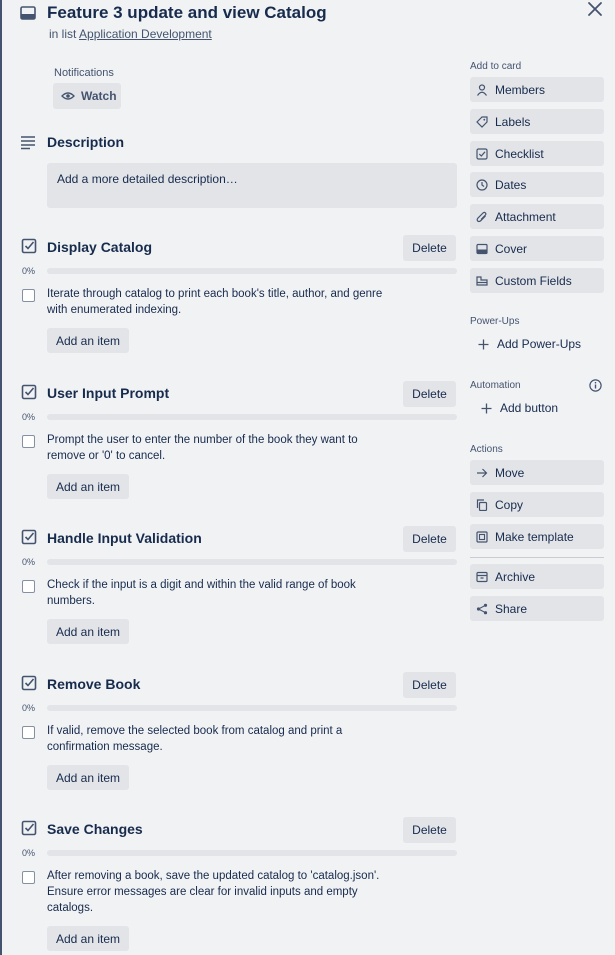  Describe the element at coordinates (519, 153) in the screenshot. I see `checklist-label: Checklist` at that location.